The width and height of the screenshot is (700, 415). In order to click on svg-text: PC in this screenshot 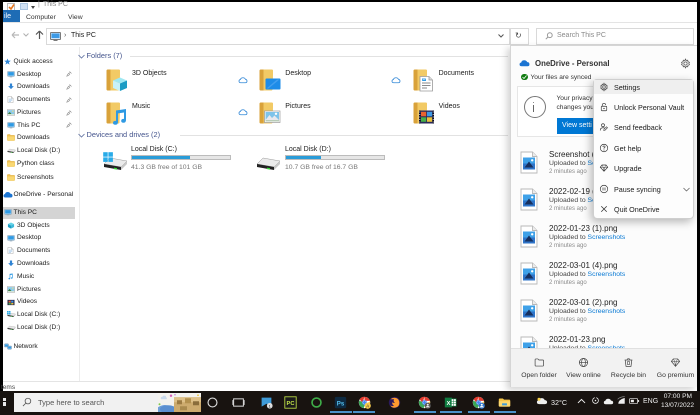, I will do `click(291, 403)`.